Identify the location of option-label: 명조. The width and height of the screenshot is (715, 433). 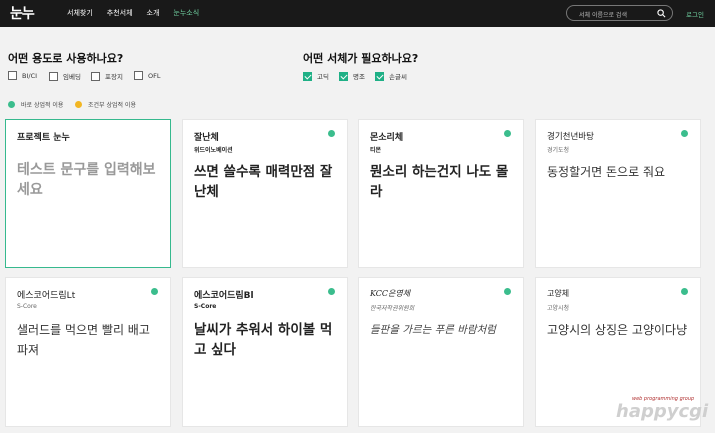
(359, 77).